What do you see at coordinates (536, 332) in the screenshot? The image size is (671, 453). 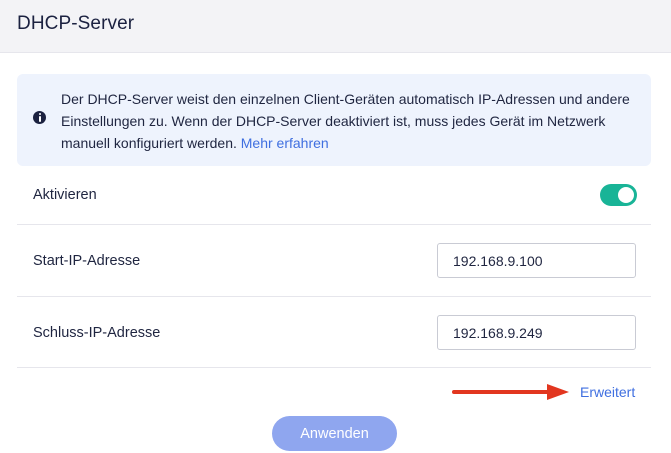 I see `end-ip-input` at bounding box center [536, 332].